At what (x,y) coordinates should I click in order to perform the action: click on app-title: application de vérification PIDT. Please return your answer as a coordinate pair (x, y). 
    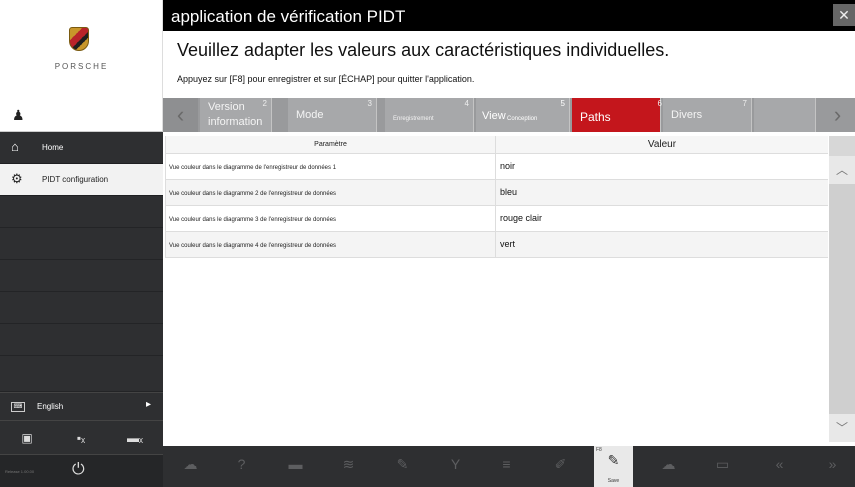
    Looking at the image, I should click on (288, 16).